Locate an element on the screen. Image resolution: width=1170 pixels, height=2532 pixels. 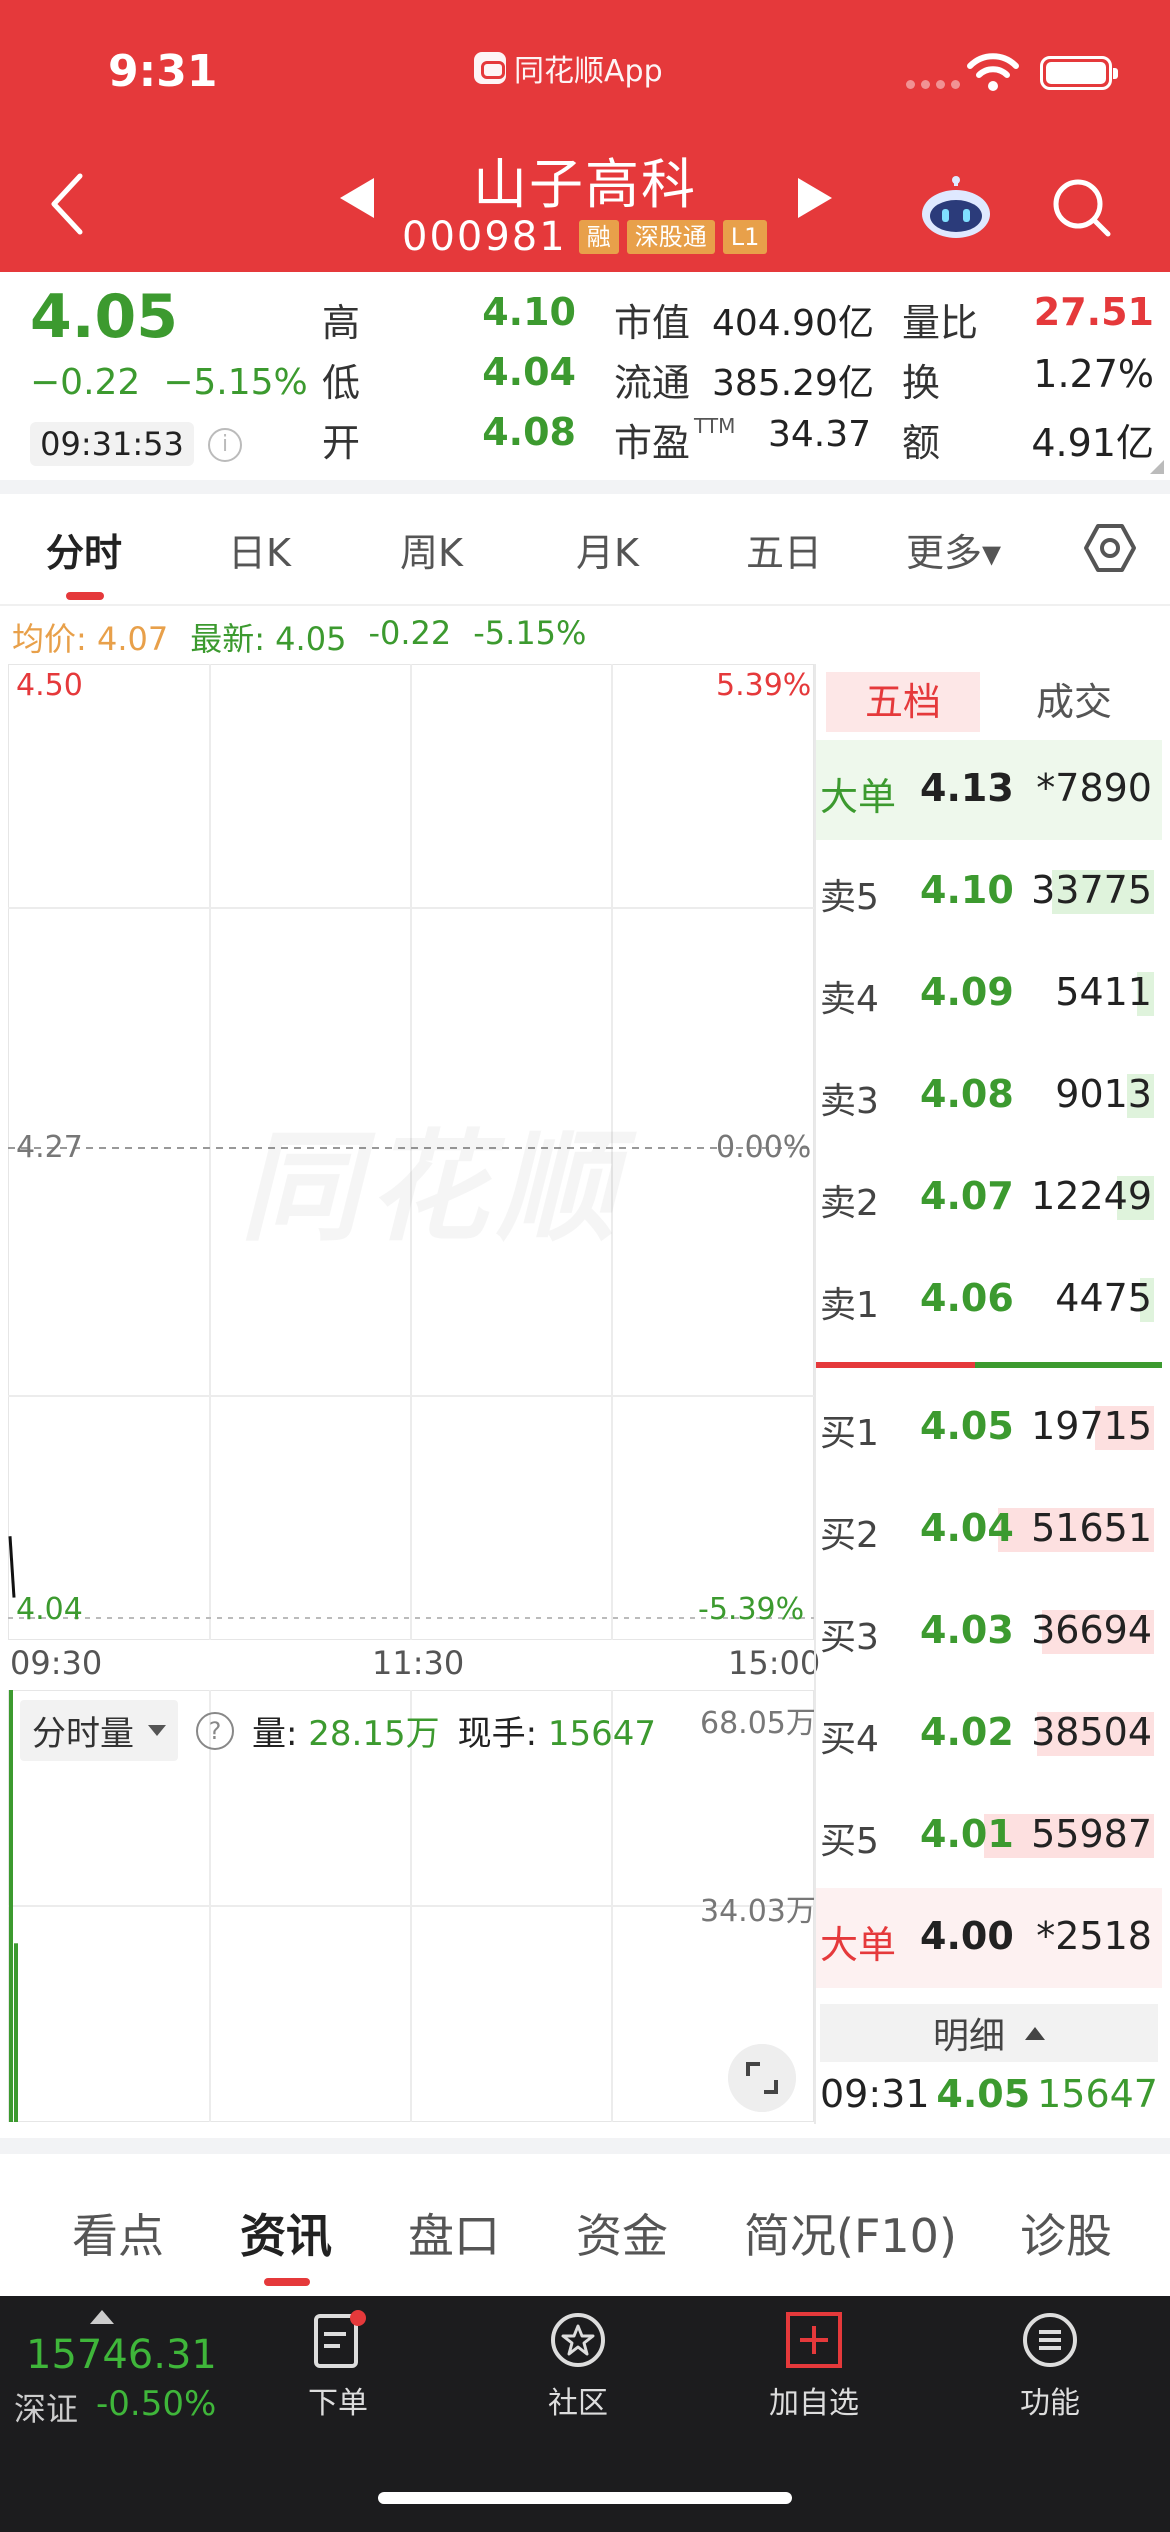
bid-level-3: 买3 4.03 36694 is located at coordinates (989, 1632).